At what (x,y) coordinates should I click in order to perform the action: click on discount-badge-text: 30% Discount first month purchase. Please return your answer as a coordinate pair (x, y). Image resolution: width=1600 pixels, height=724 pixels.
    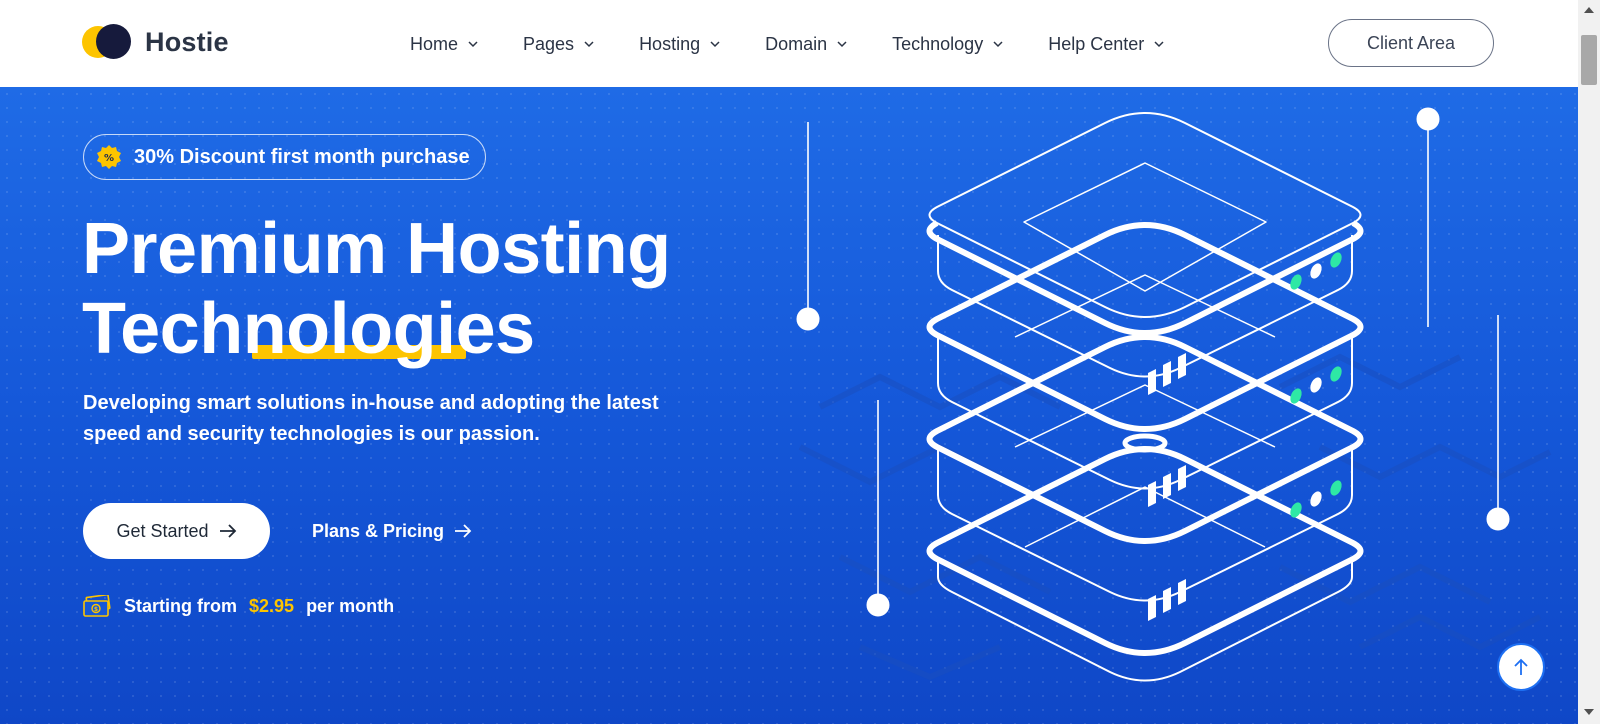
    Looking at the image, I should click on (302, 156).